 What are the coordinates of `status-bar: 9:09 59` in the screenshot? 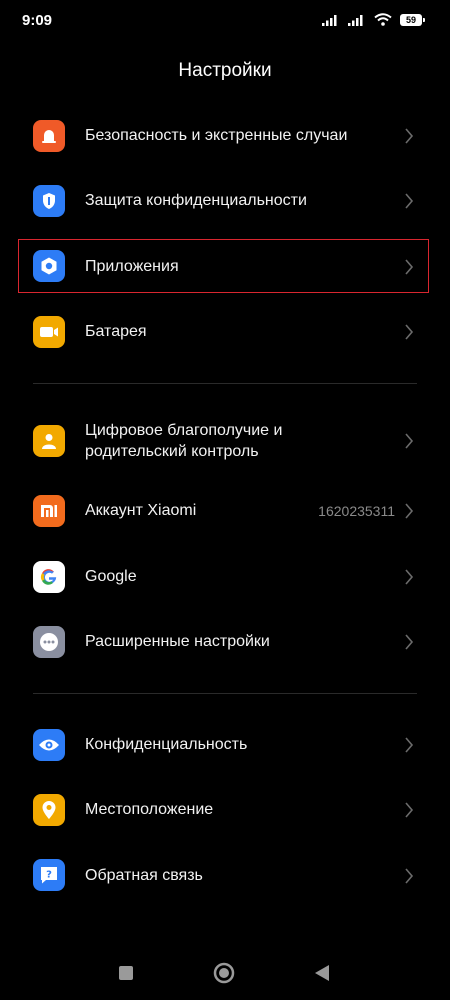 It's located at (225, 22).